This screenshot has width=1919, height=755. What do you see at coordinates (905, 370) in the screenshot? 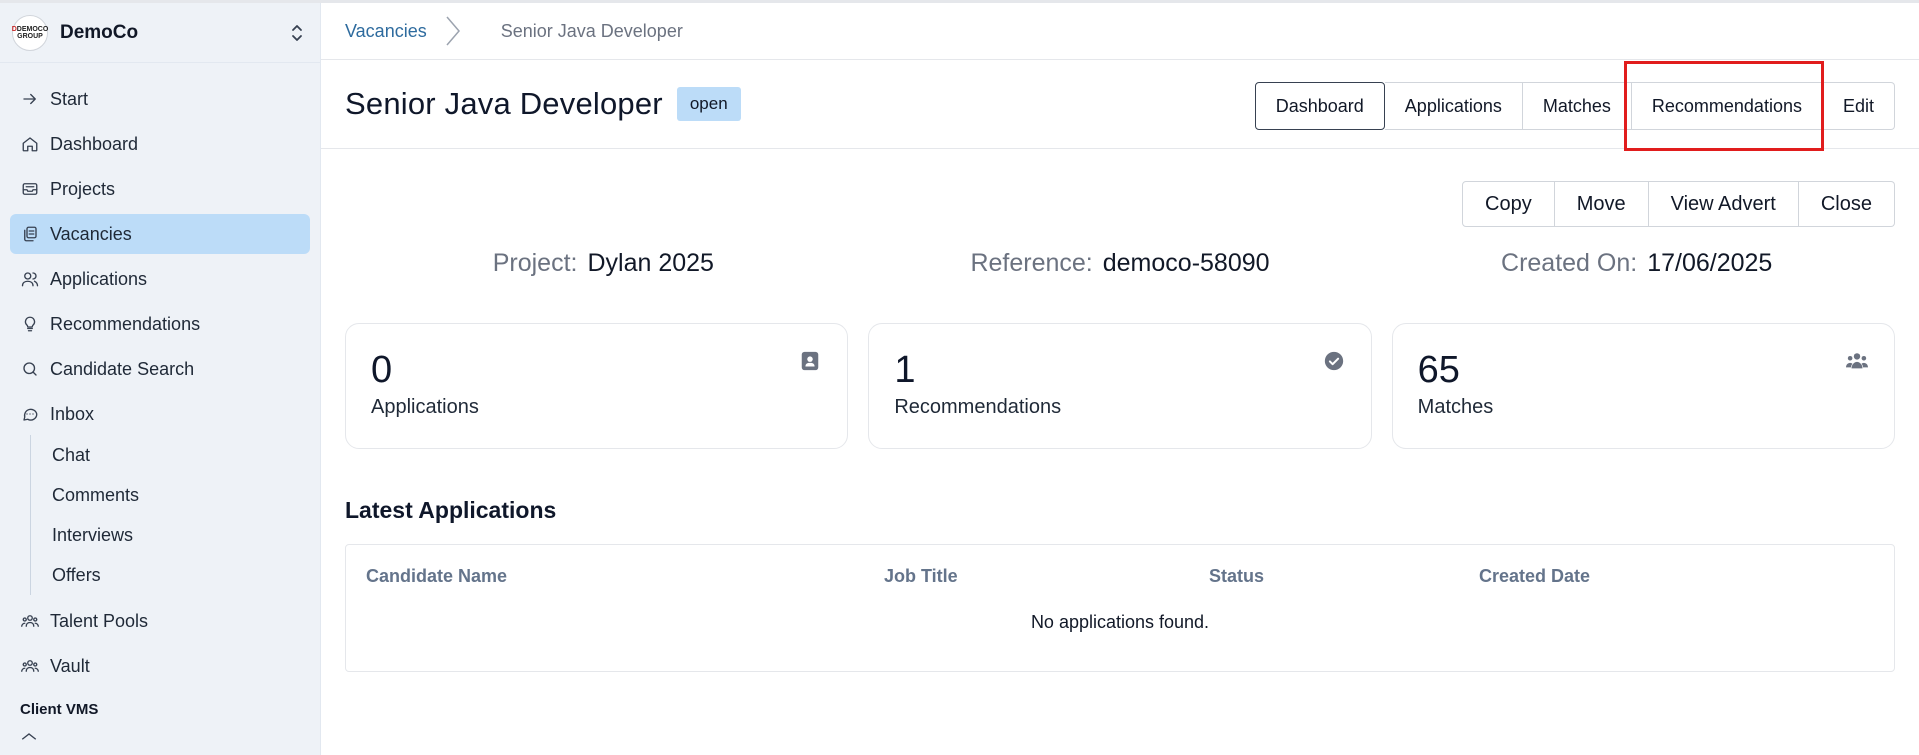
I see `stat-value: 1` at bounding box center [905, 370].